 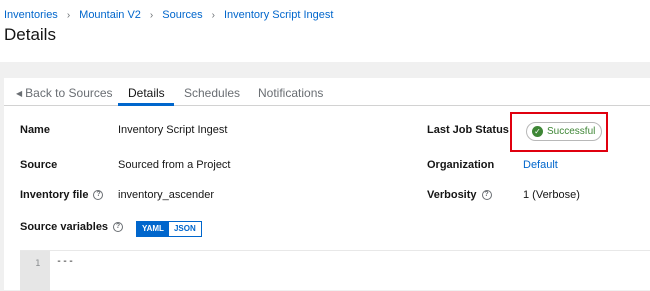 I want to click on active-tab-indicator, so click(x=146, y=104).